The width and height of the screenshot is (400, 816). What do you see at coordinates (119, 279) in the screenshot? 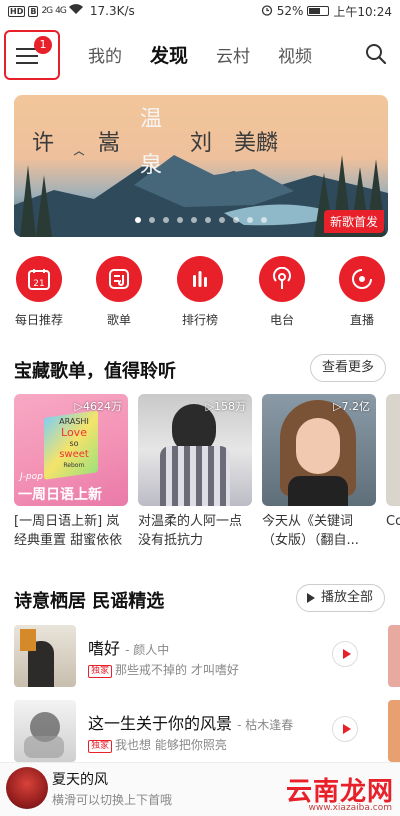
I see `playlist-icon` at bounding box center [119, 279].